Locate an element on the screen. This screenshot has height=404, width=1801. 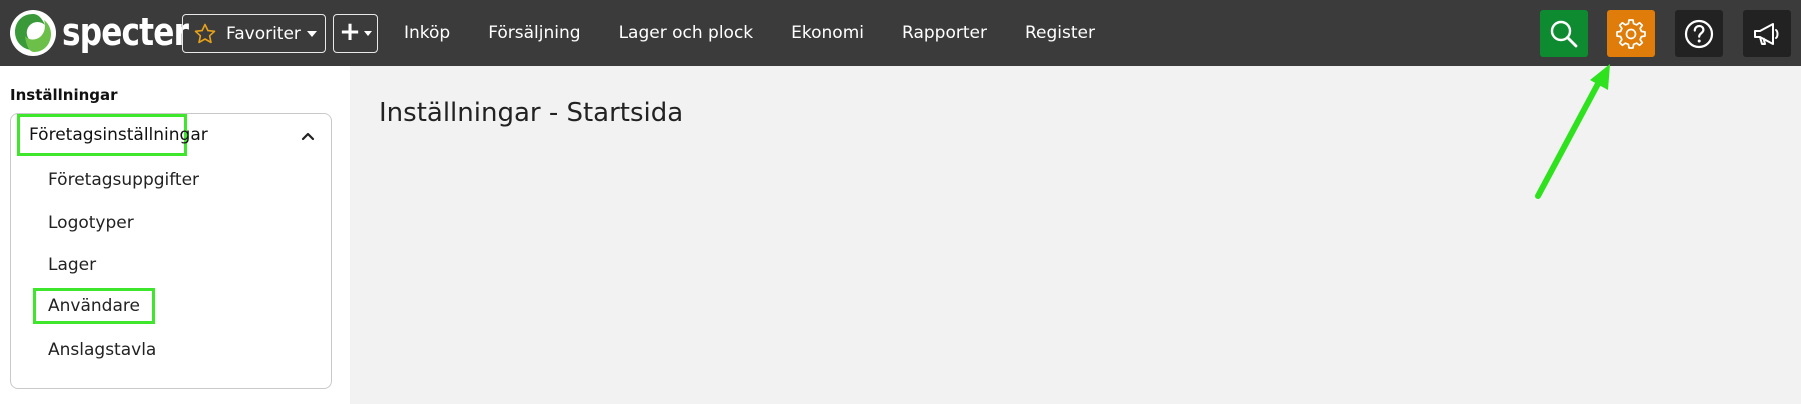
chevron-up-icon is located at coordinates (308, 136).